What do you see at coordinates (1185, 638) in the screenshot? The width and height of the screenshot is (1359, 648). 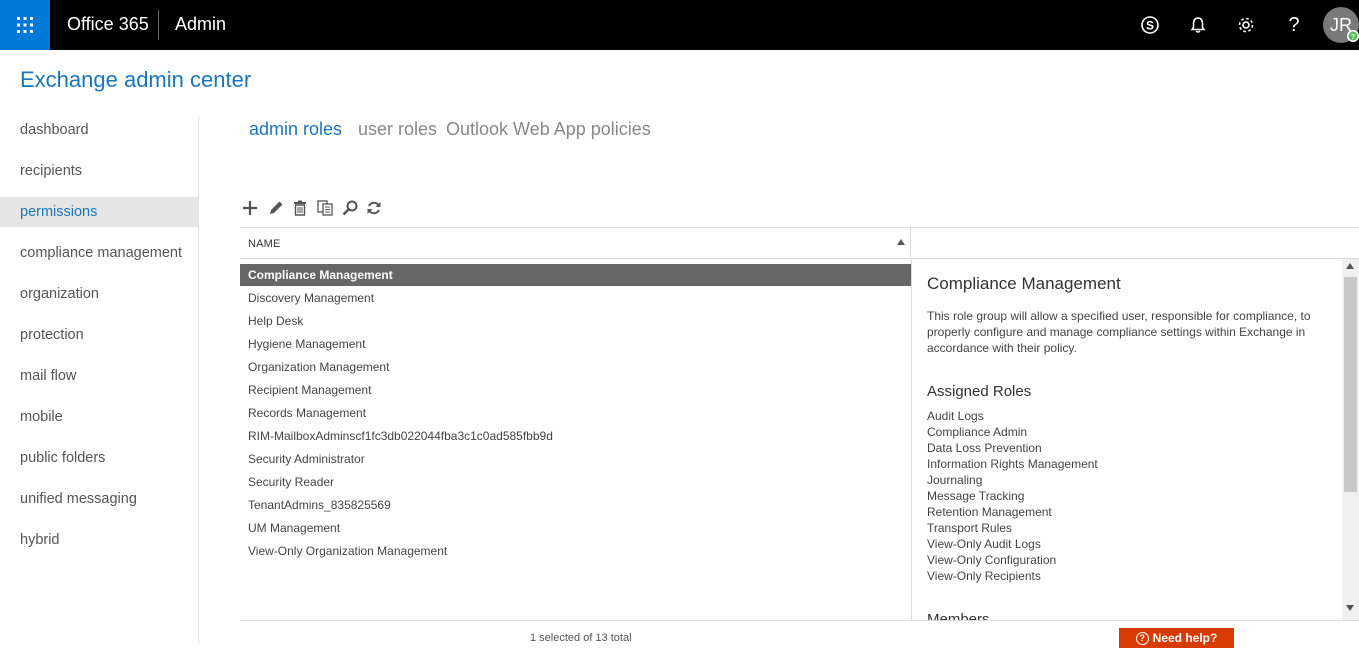 I see `need-help-label: Need help?` at bounding box center [1185, 638].